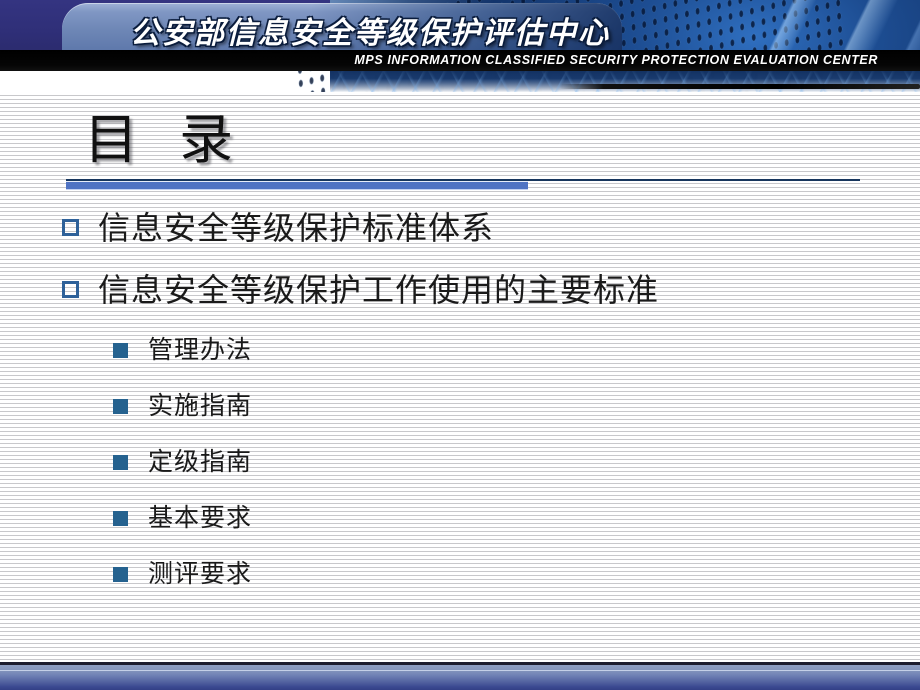  Describe the element at coordinates (460, 677) in the screenshot. I see `footer-bar` at that location.